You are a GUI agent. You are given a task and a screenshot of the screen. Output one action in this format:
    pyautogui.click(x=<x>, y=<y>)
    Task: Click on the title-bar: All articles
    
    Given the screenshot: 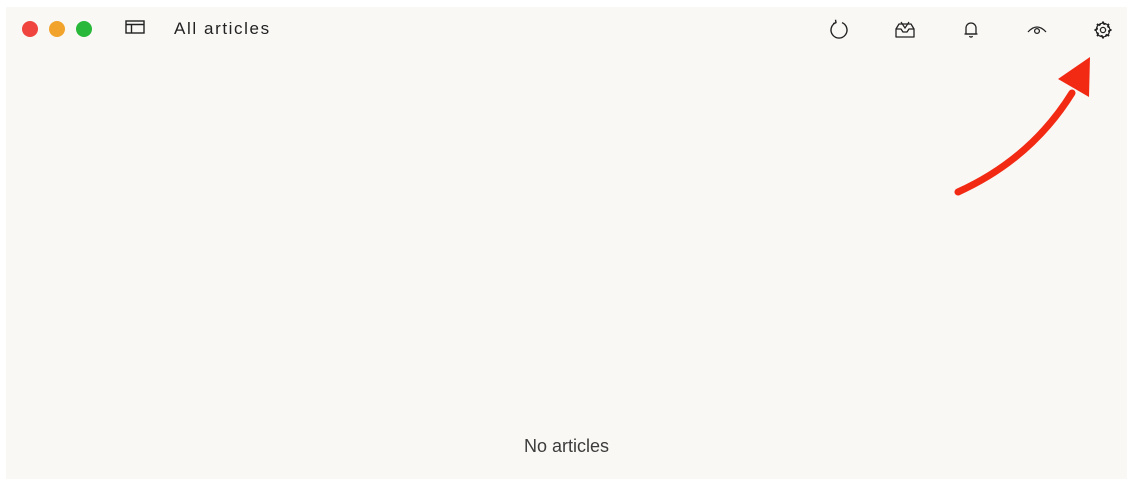 What is the action you would take?
    pyautogui.click(x=566, y=29)
    